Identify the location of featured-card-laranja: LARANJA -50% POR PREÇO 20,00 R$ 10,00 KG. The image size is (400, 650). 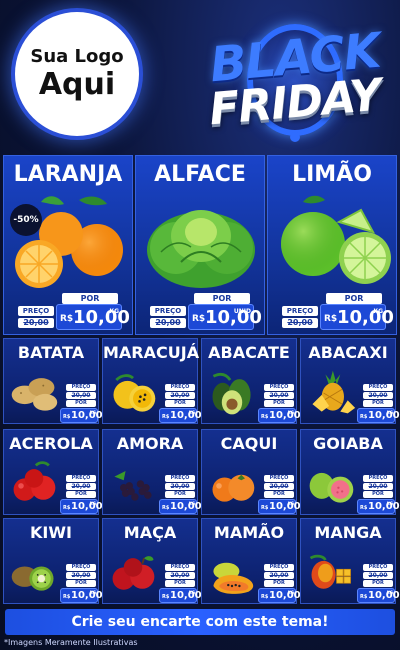
(68, 245).